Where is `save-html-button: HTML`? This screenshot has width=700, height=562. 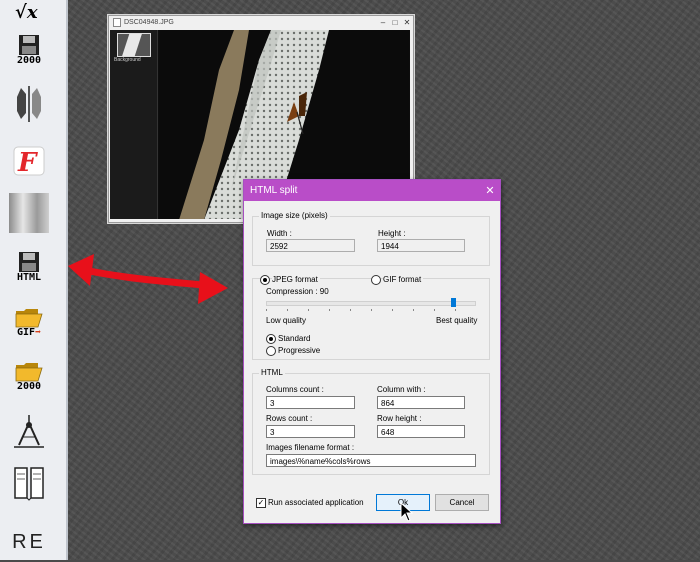 save-html-button: HTML is located at coordinates (29, 267).